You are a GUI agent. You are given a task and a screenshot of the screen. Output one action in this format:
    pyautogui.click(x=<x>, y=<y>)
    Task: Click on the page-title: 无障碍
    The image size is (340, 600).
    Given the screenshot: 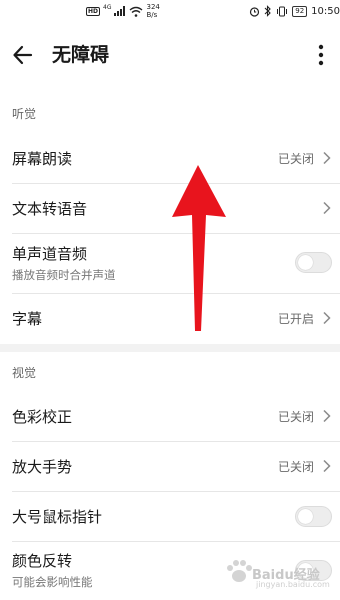 What is the action you would take?
    pyautogui.click(x=81, y=55)
    